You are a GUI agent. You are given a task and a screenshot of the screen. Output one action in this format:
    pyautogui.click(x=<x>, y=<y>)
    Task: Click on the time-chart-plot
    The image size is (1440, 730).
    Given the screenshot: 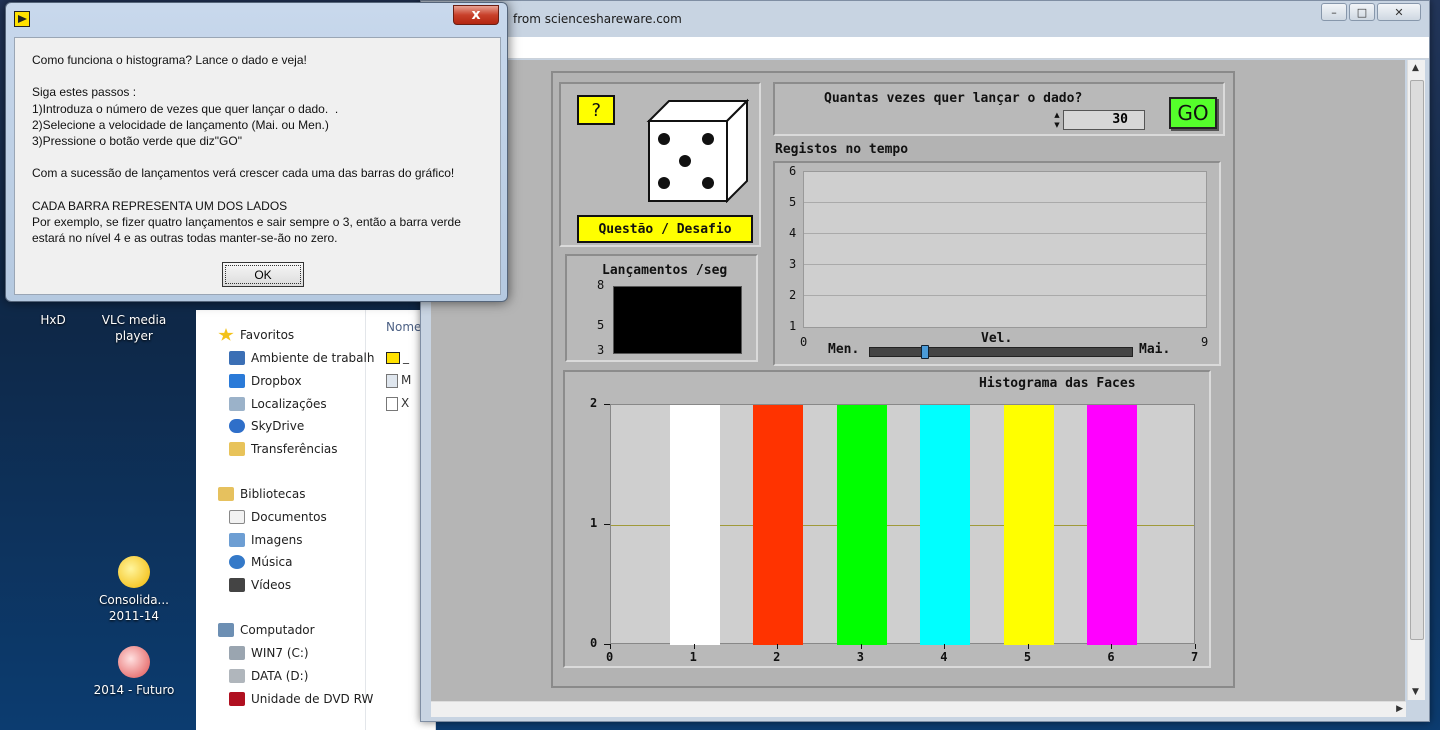 What is the action you would take?
    pyautogui.click(x=1005, y=249)
    